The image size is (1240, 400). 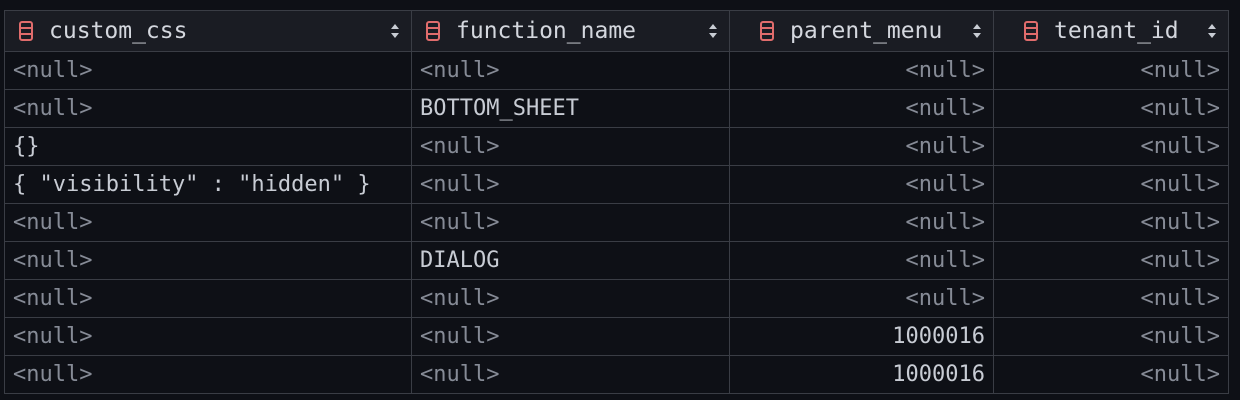 I want to click on column-header-label: parent_menu, so click(x=866, y=31).